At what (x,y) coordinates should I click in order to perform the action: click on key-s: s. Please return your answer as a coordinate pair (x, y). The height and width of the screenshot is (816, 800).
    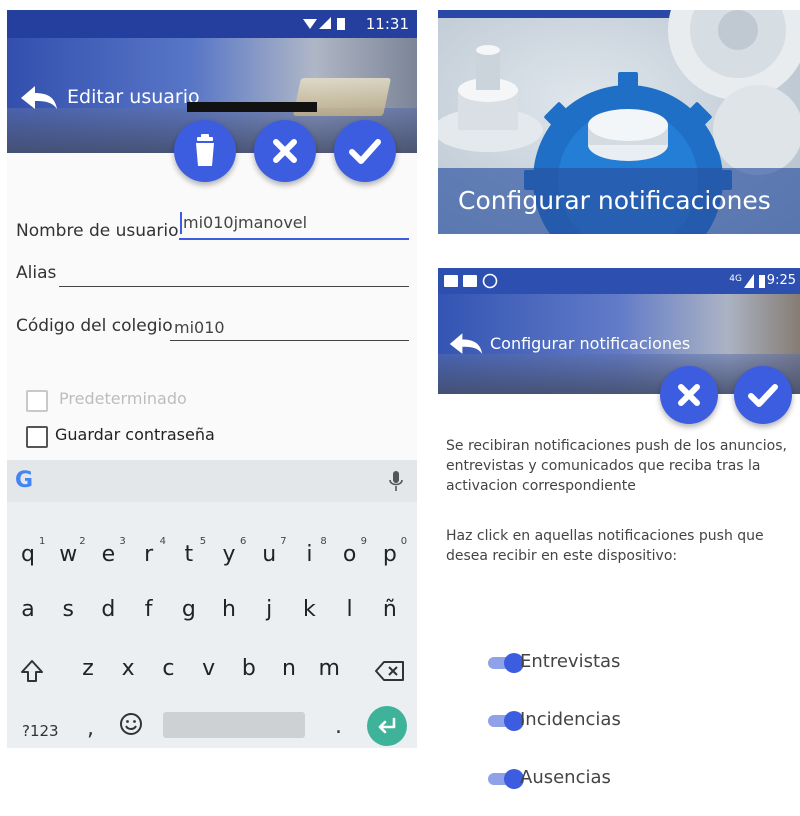
    Looking at the image, I should click on (68, 609).